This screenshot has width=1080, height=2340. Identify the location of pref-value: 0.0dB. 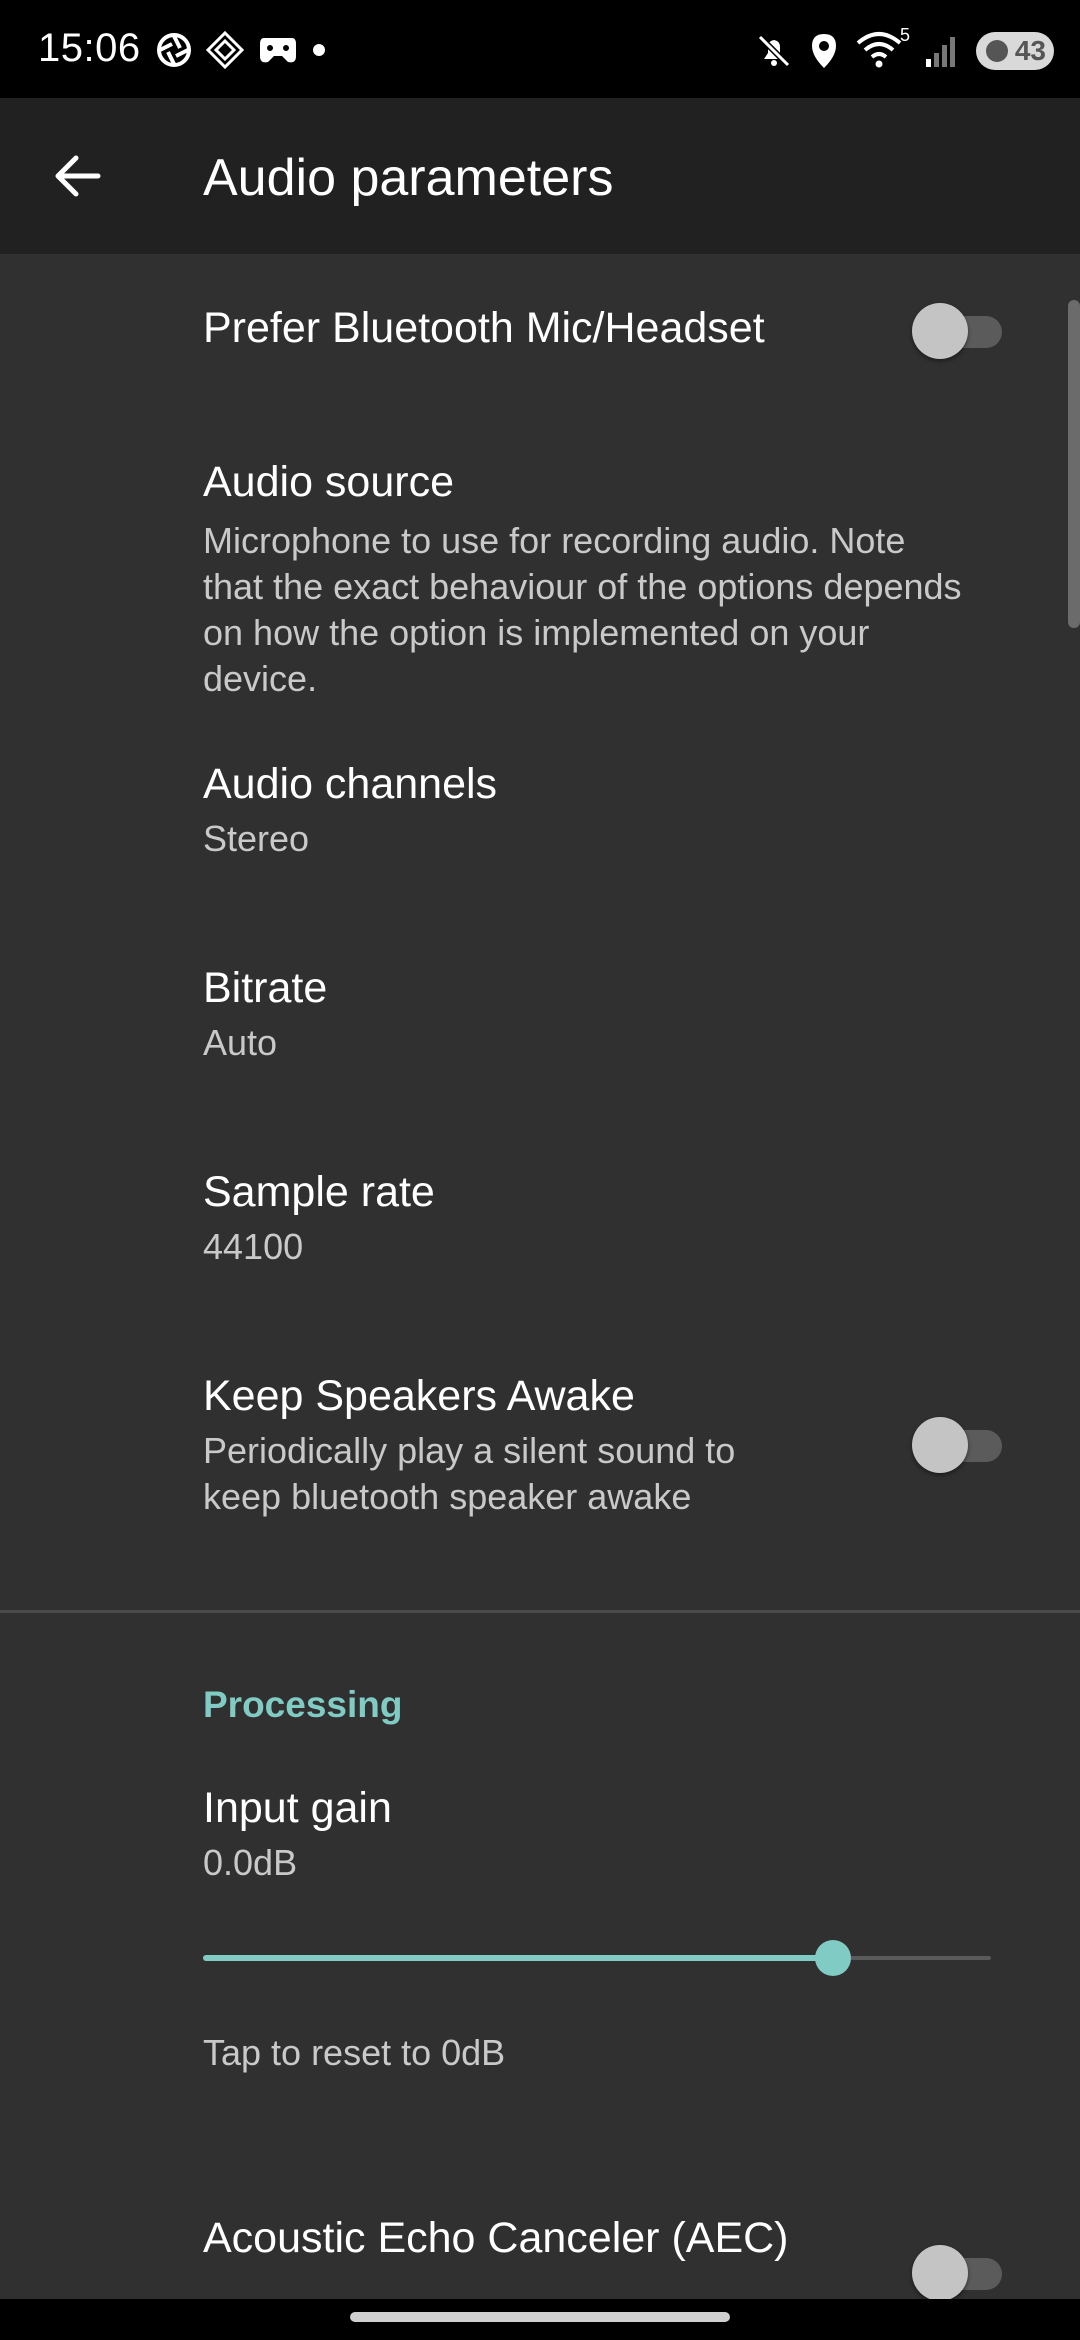
(250, 1862).